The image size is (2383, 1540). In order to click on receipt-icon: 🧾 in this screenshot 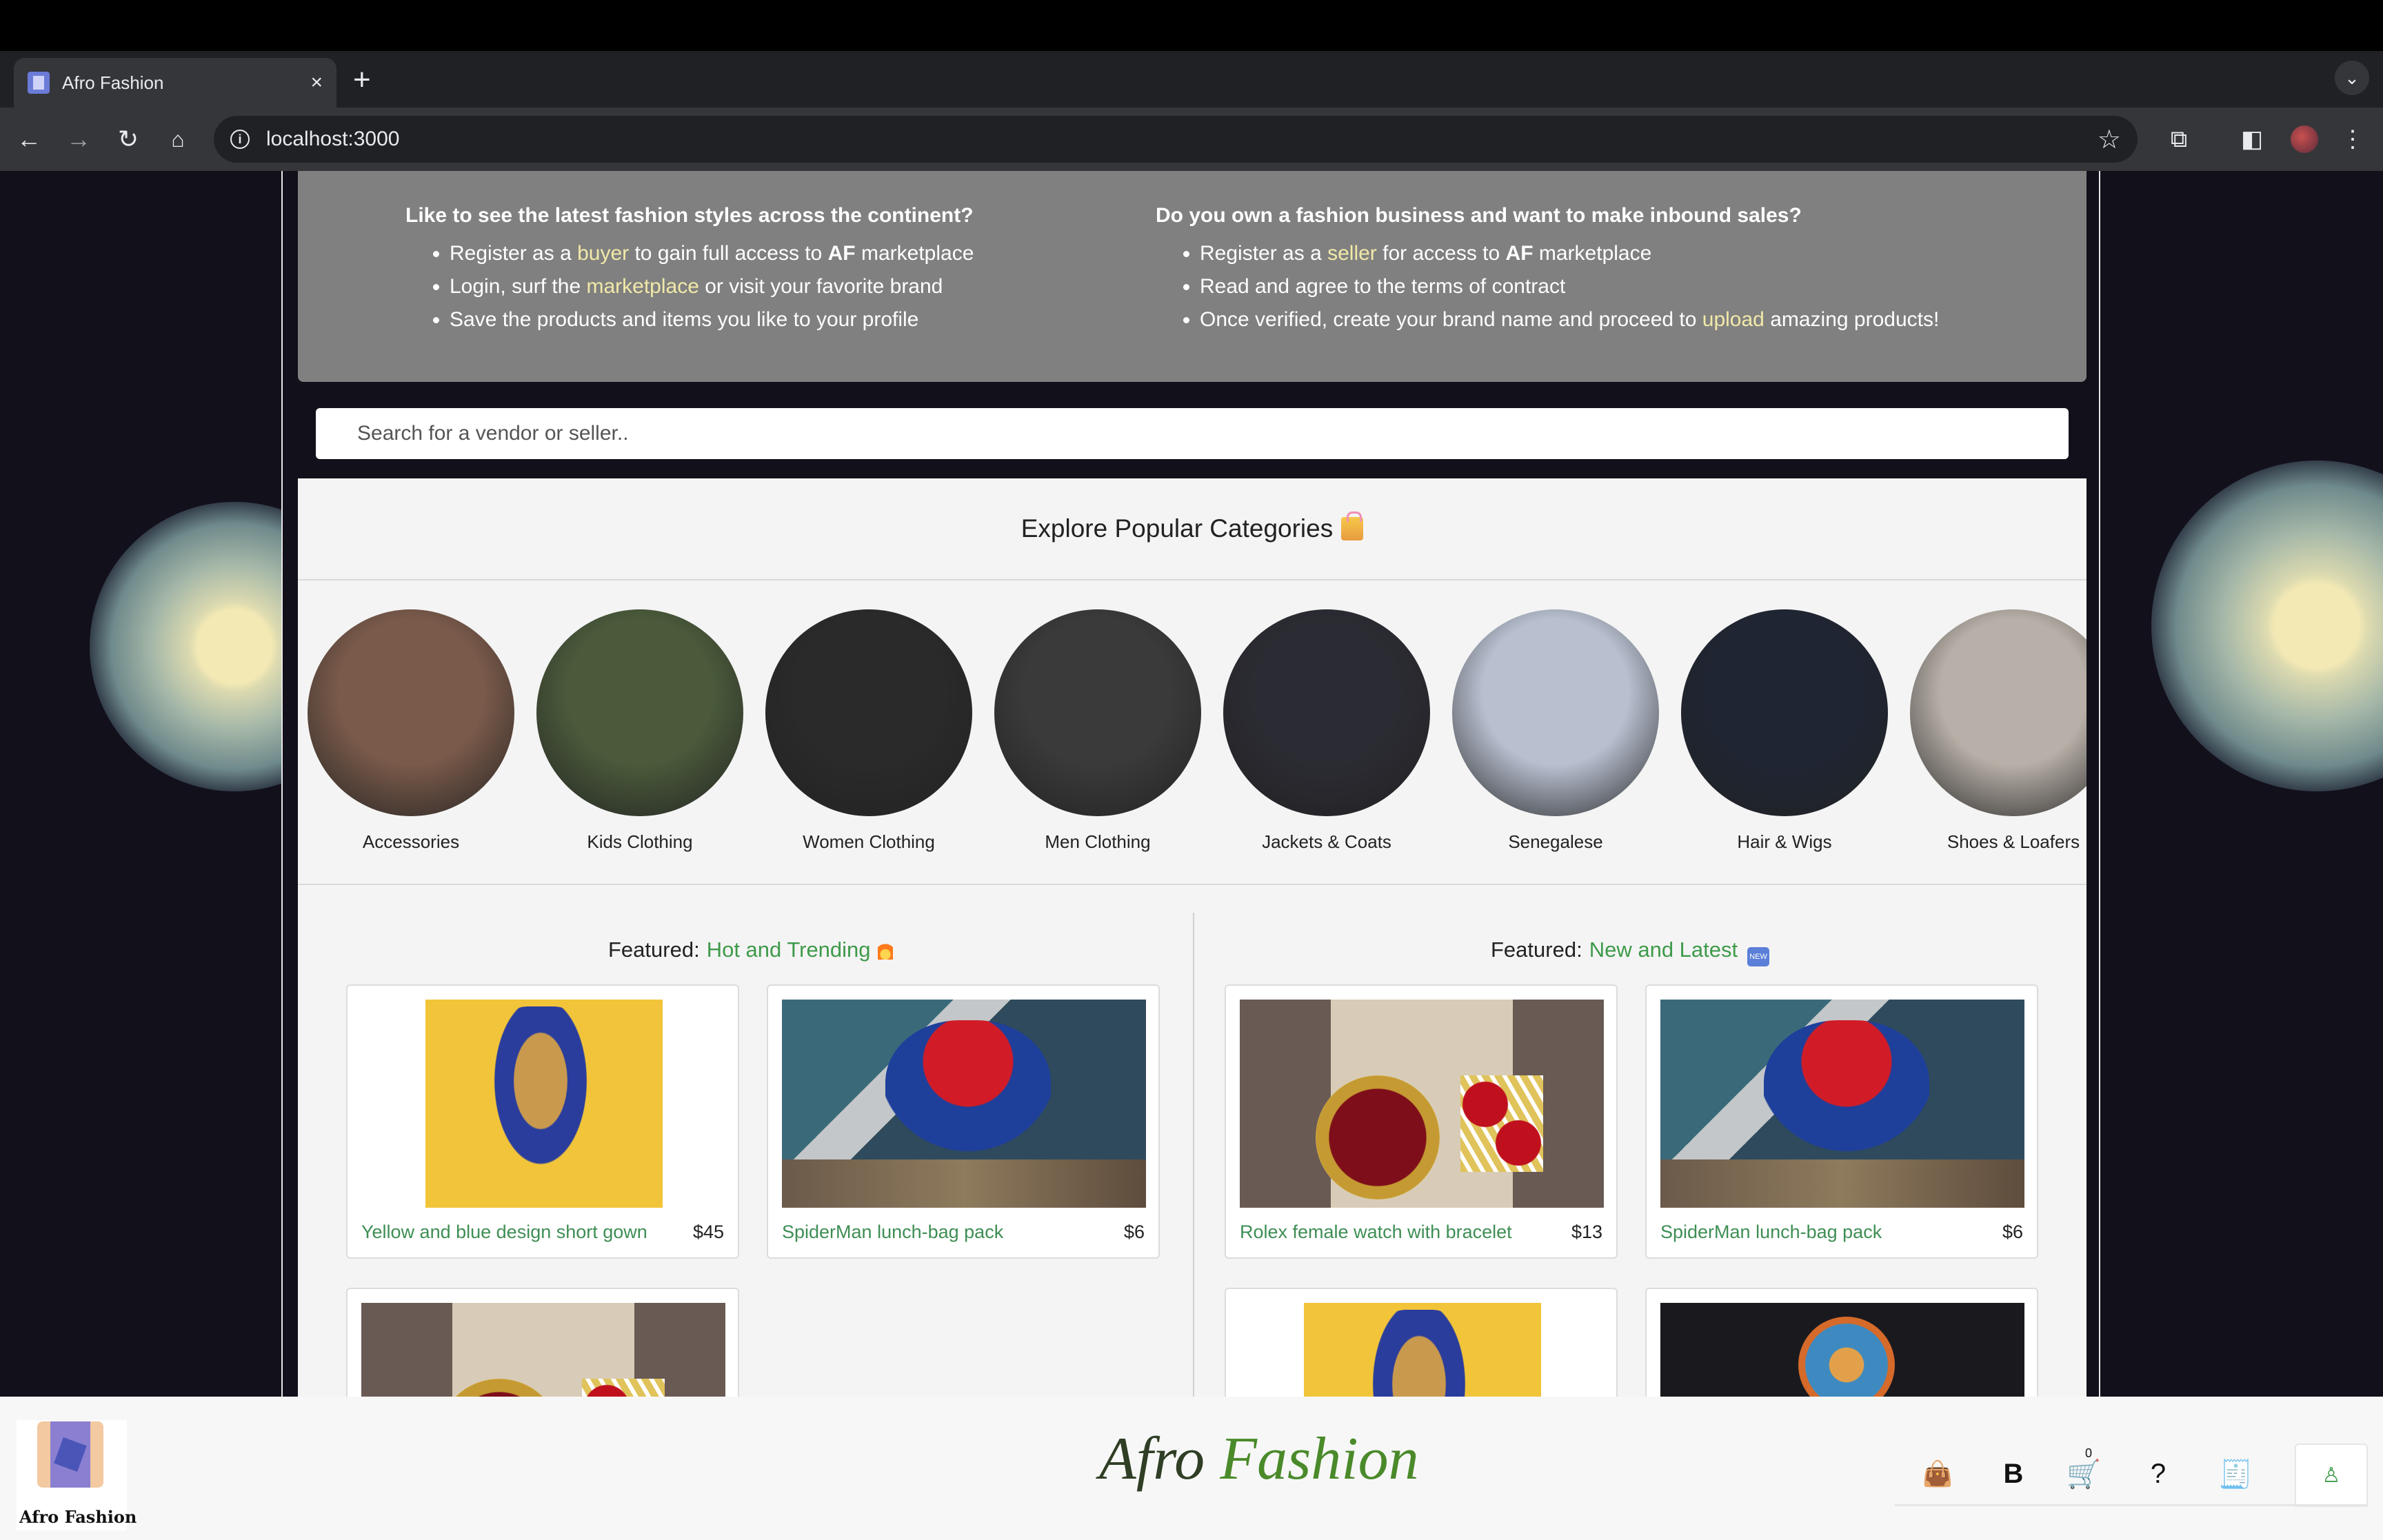, I will do `click(2235, 1474)`.